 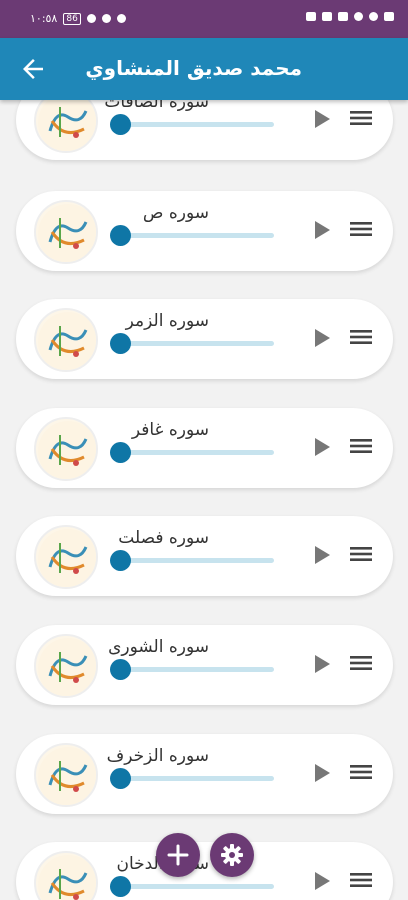 What do you see at coordinates (204, 871) in the screenshot?
I see `list-item: سوره الدخان` at bounding box center [204, 871].